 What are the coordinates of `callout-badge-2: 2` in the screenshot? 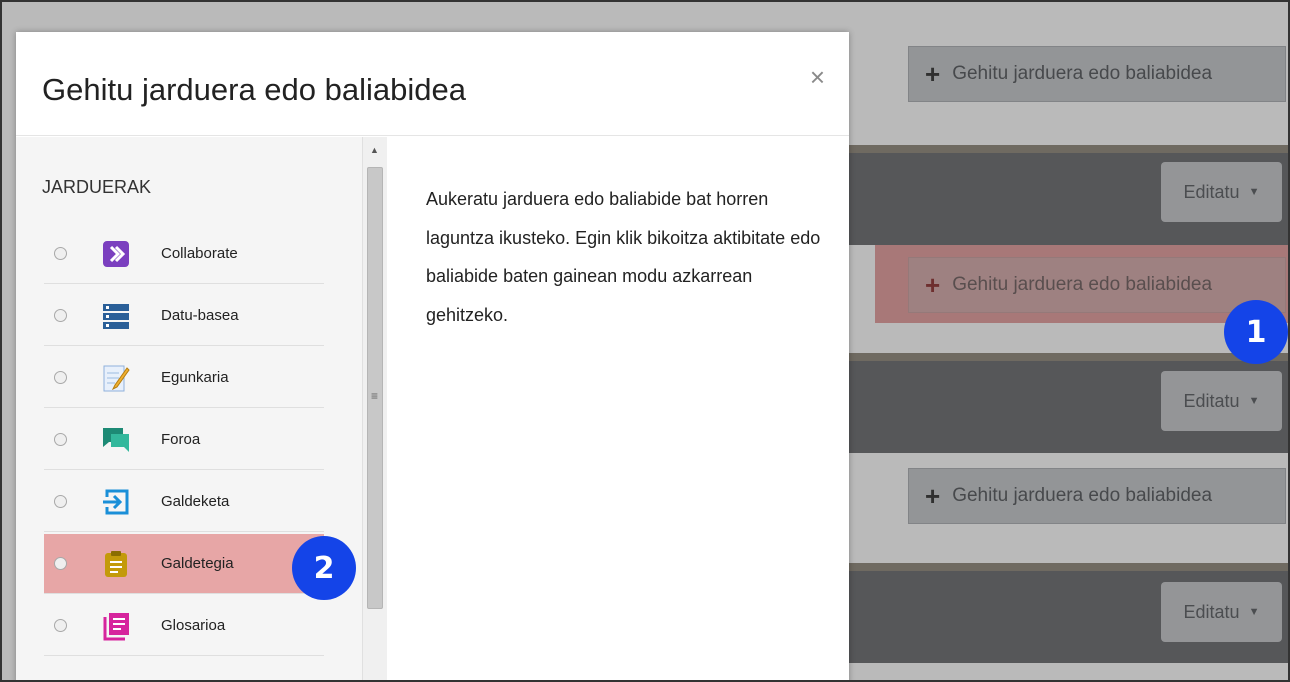 It's located at (324, 568).